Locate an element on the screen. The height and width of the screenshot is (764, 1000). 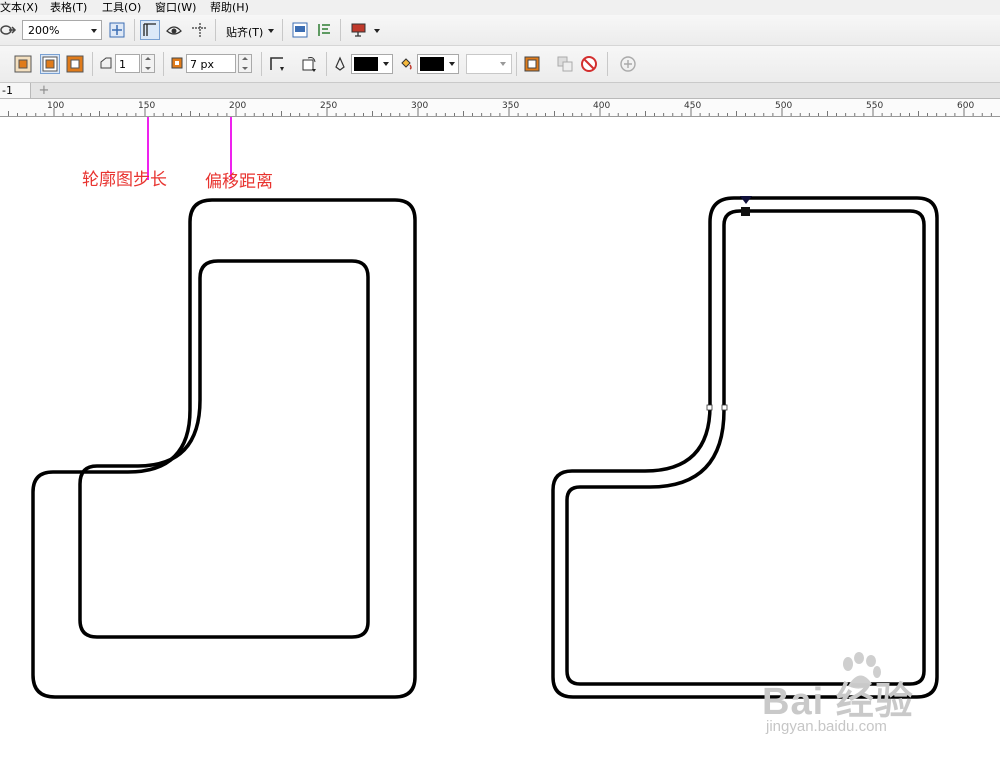
ruler-label: 450 is located at coordinates (693, 106).